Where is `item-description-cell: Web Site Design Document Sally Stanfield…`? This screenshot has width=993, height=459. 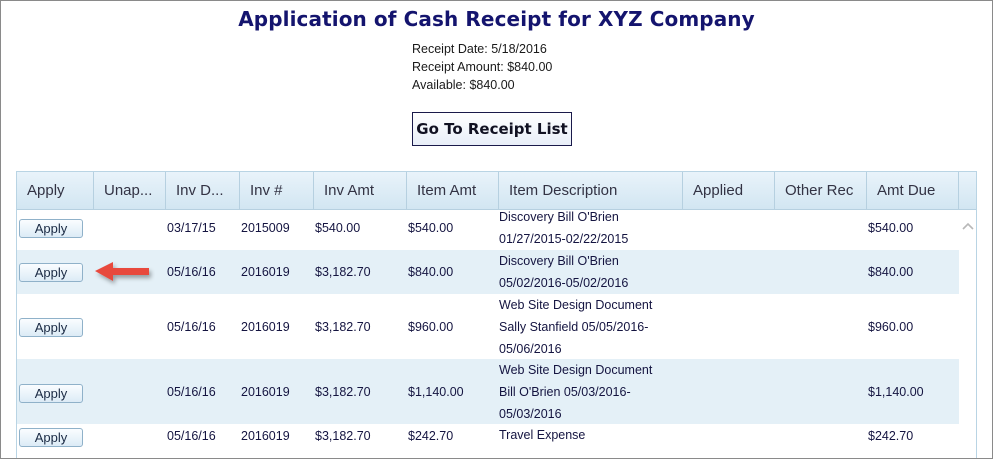
item-description-cell: Web Site Design Document Sally Stanfield… is located at coordinates (575, 327).